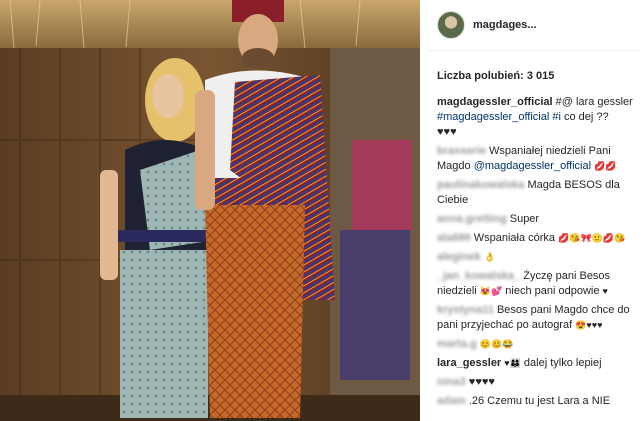  What do you see at coordinates (586, 117) in the screenshot?
I see `caption-text: co dej ??` at bounding box center [586, 117].